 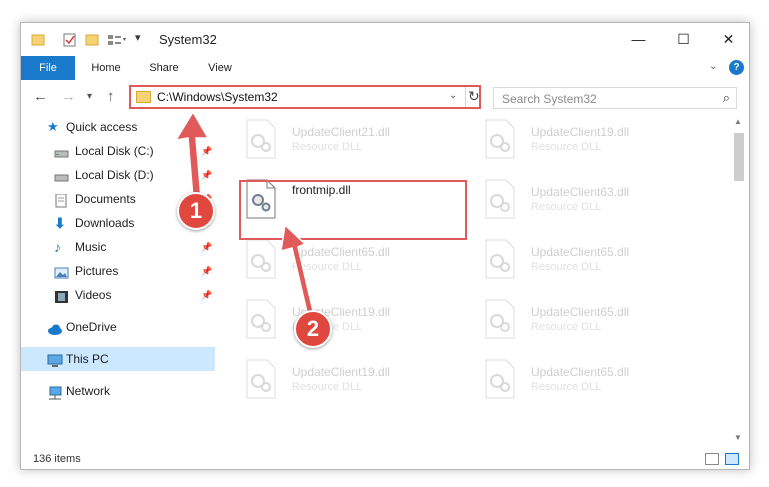 What do you see at coordinates (313, 329) in the screenshot?
I see `step-badge-2: 2` at bounding box center [313, 329].